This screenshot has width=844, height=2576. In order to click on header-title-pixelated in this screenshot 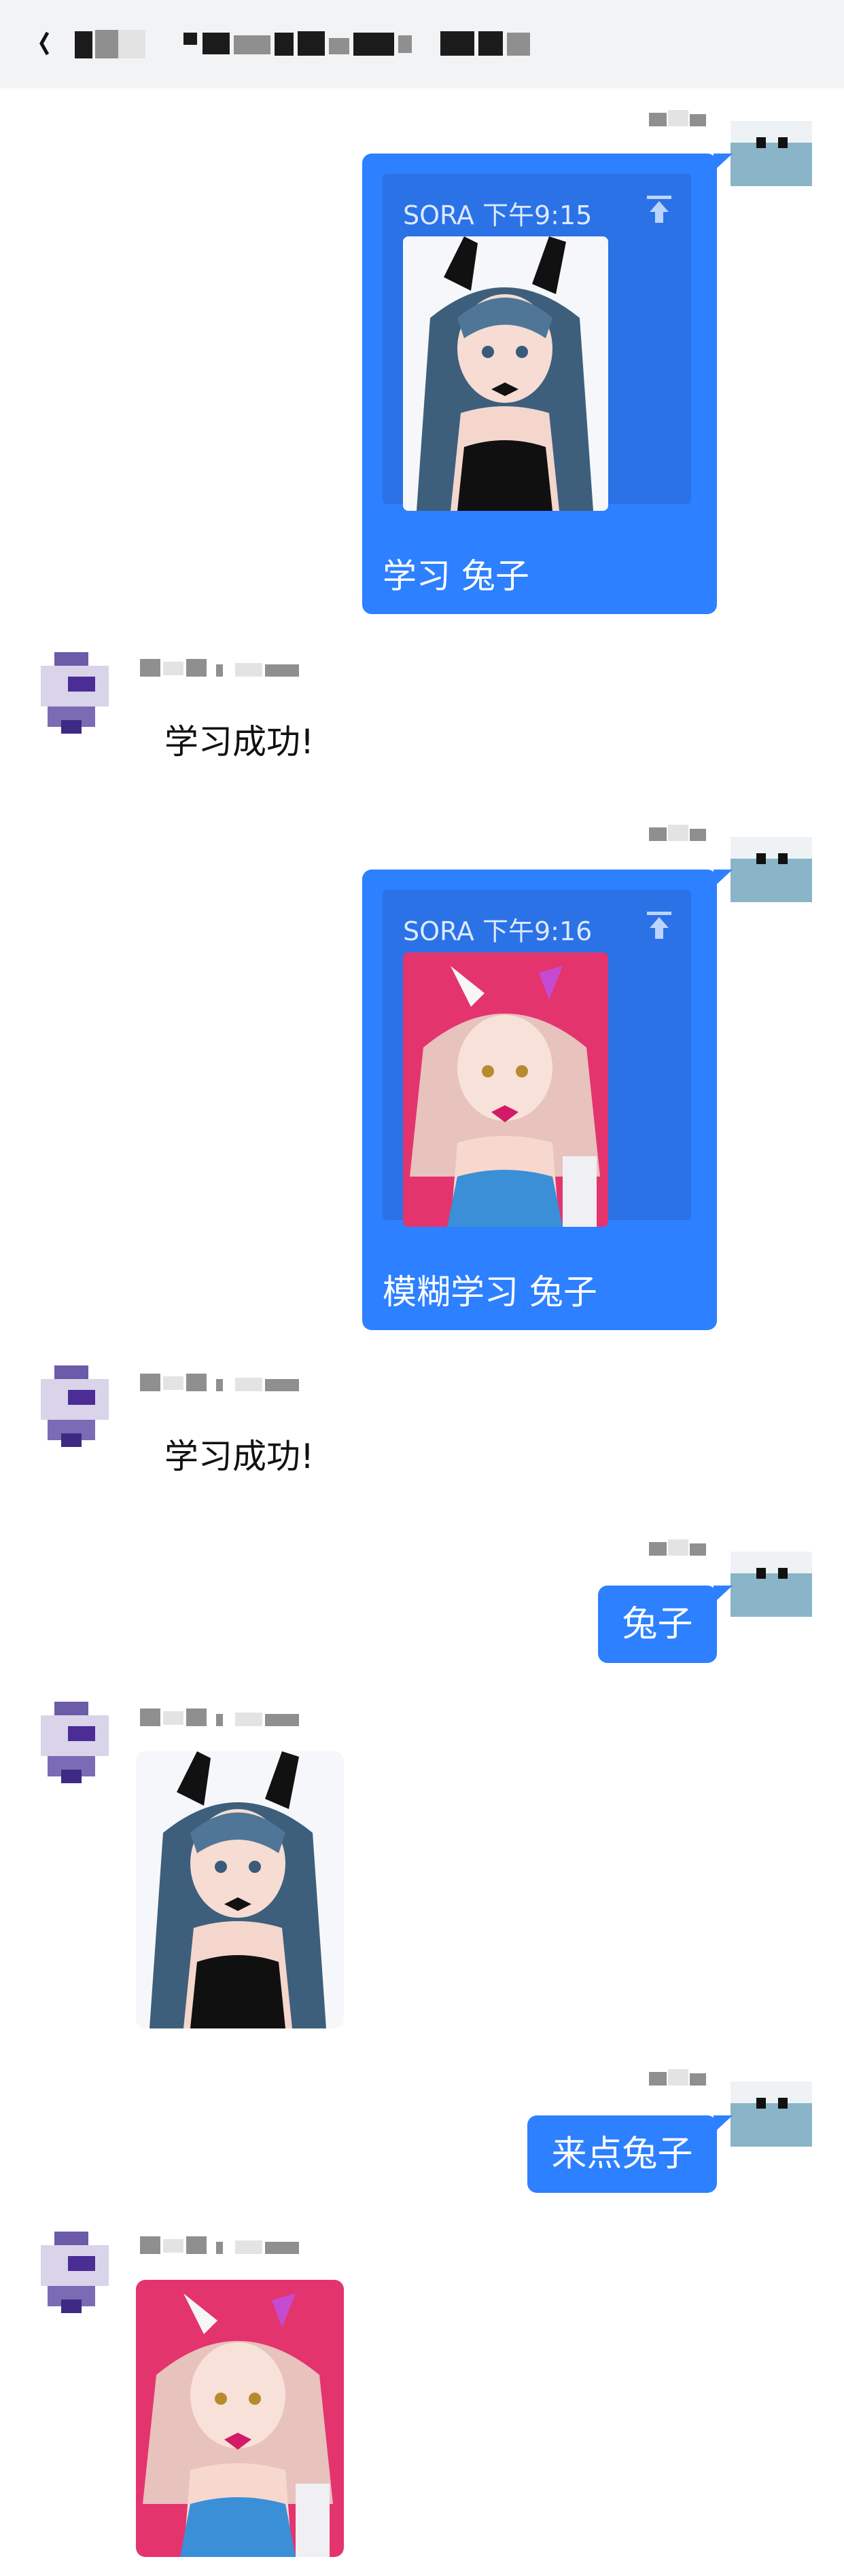, I will do `click(374, 45)`.